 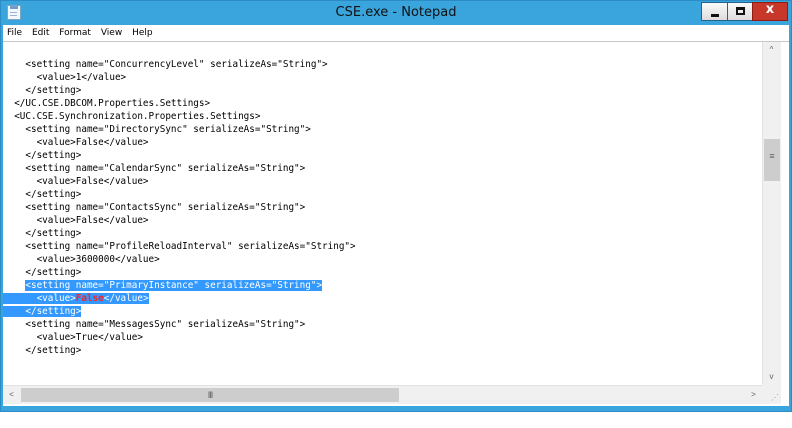 What do you see at coordinates (753, 395) in the screenshot?
I see `scroll-right-icon: >` at bounding box center [753, 395].